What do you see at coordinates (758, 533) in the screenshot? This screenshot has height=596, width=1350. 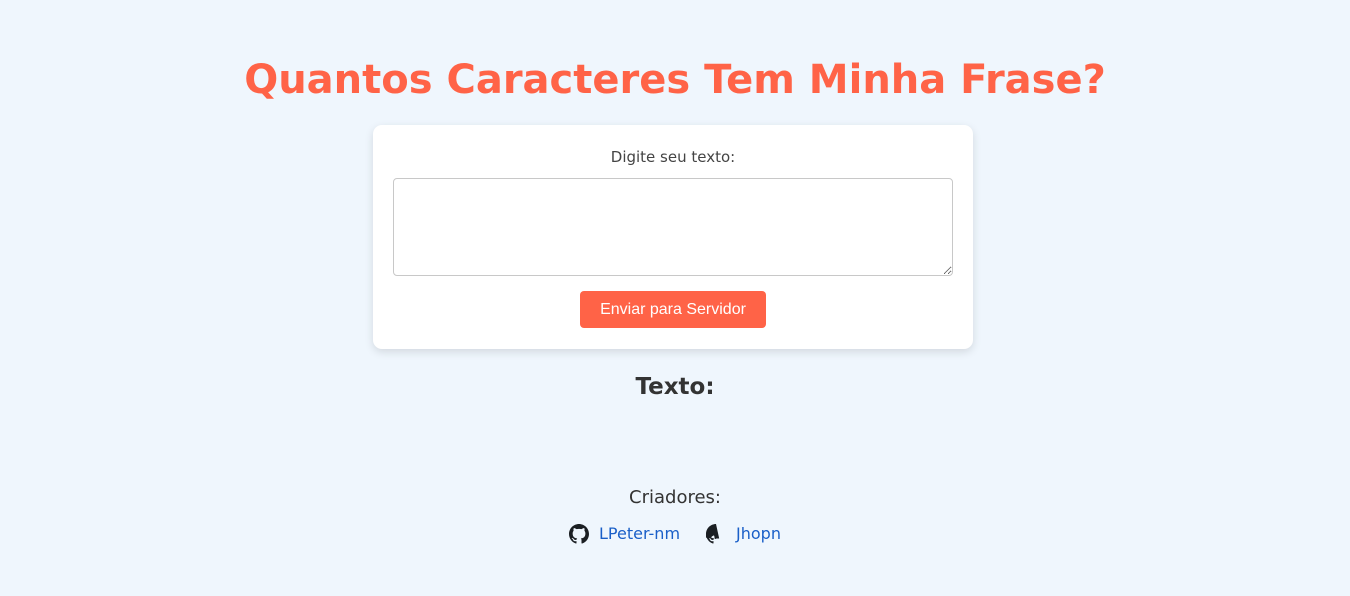 I see `creator-name: Jhopn` at bounding box center [758, 533].